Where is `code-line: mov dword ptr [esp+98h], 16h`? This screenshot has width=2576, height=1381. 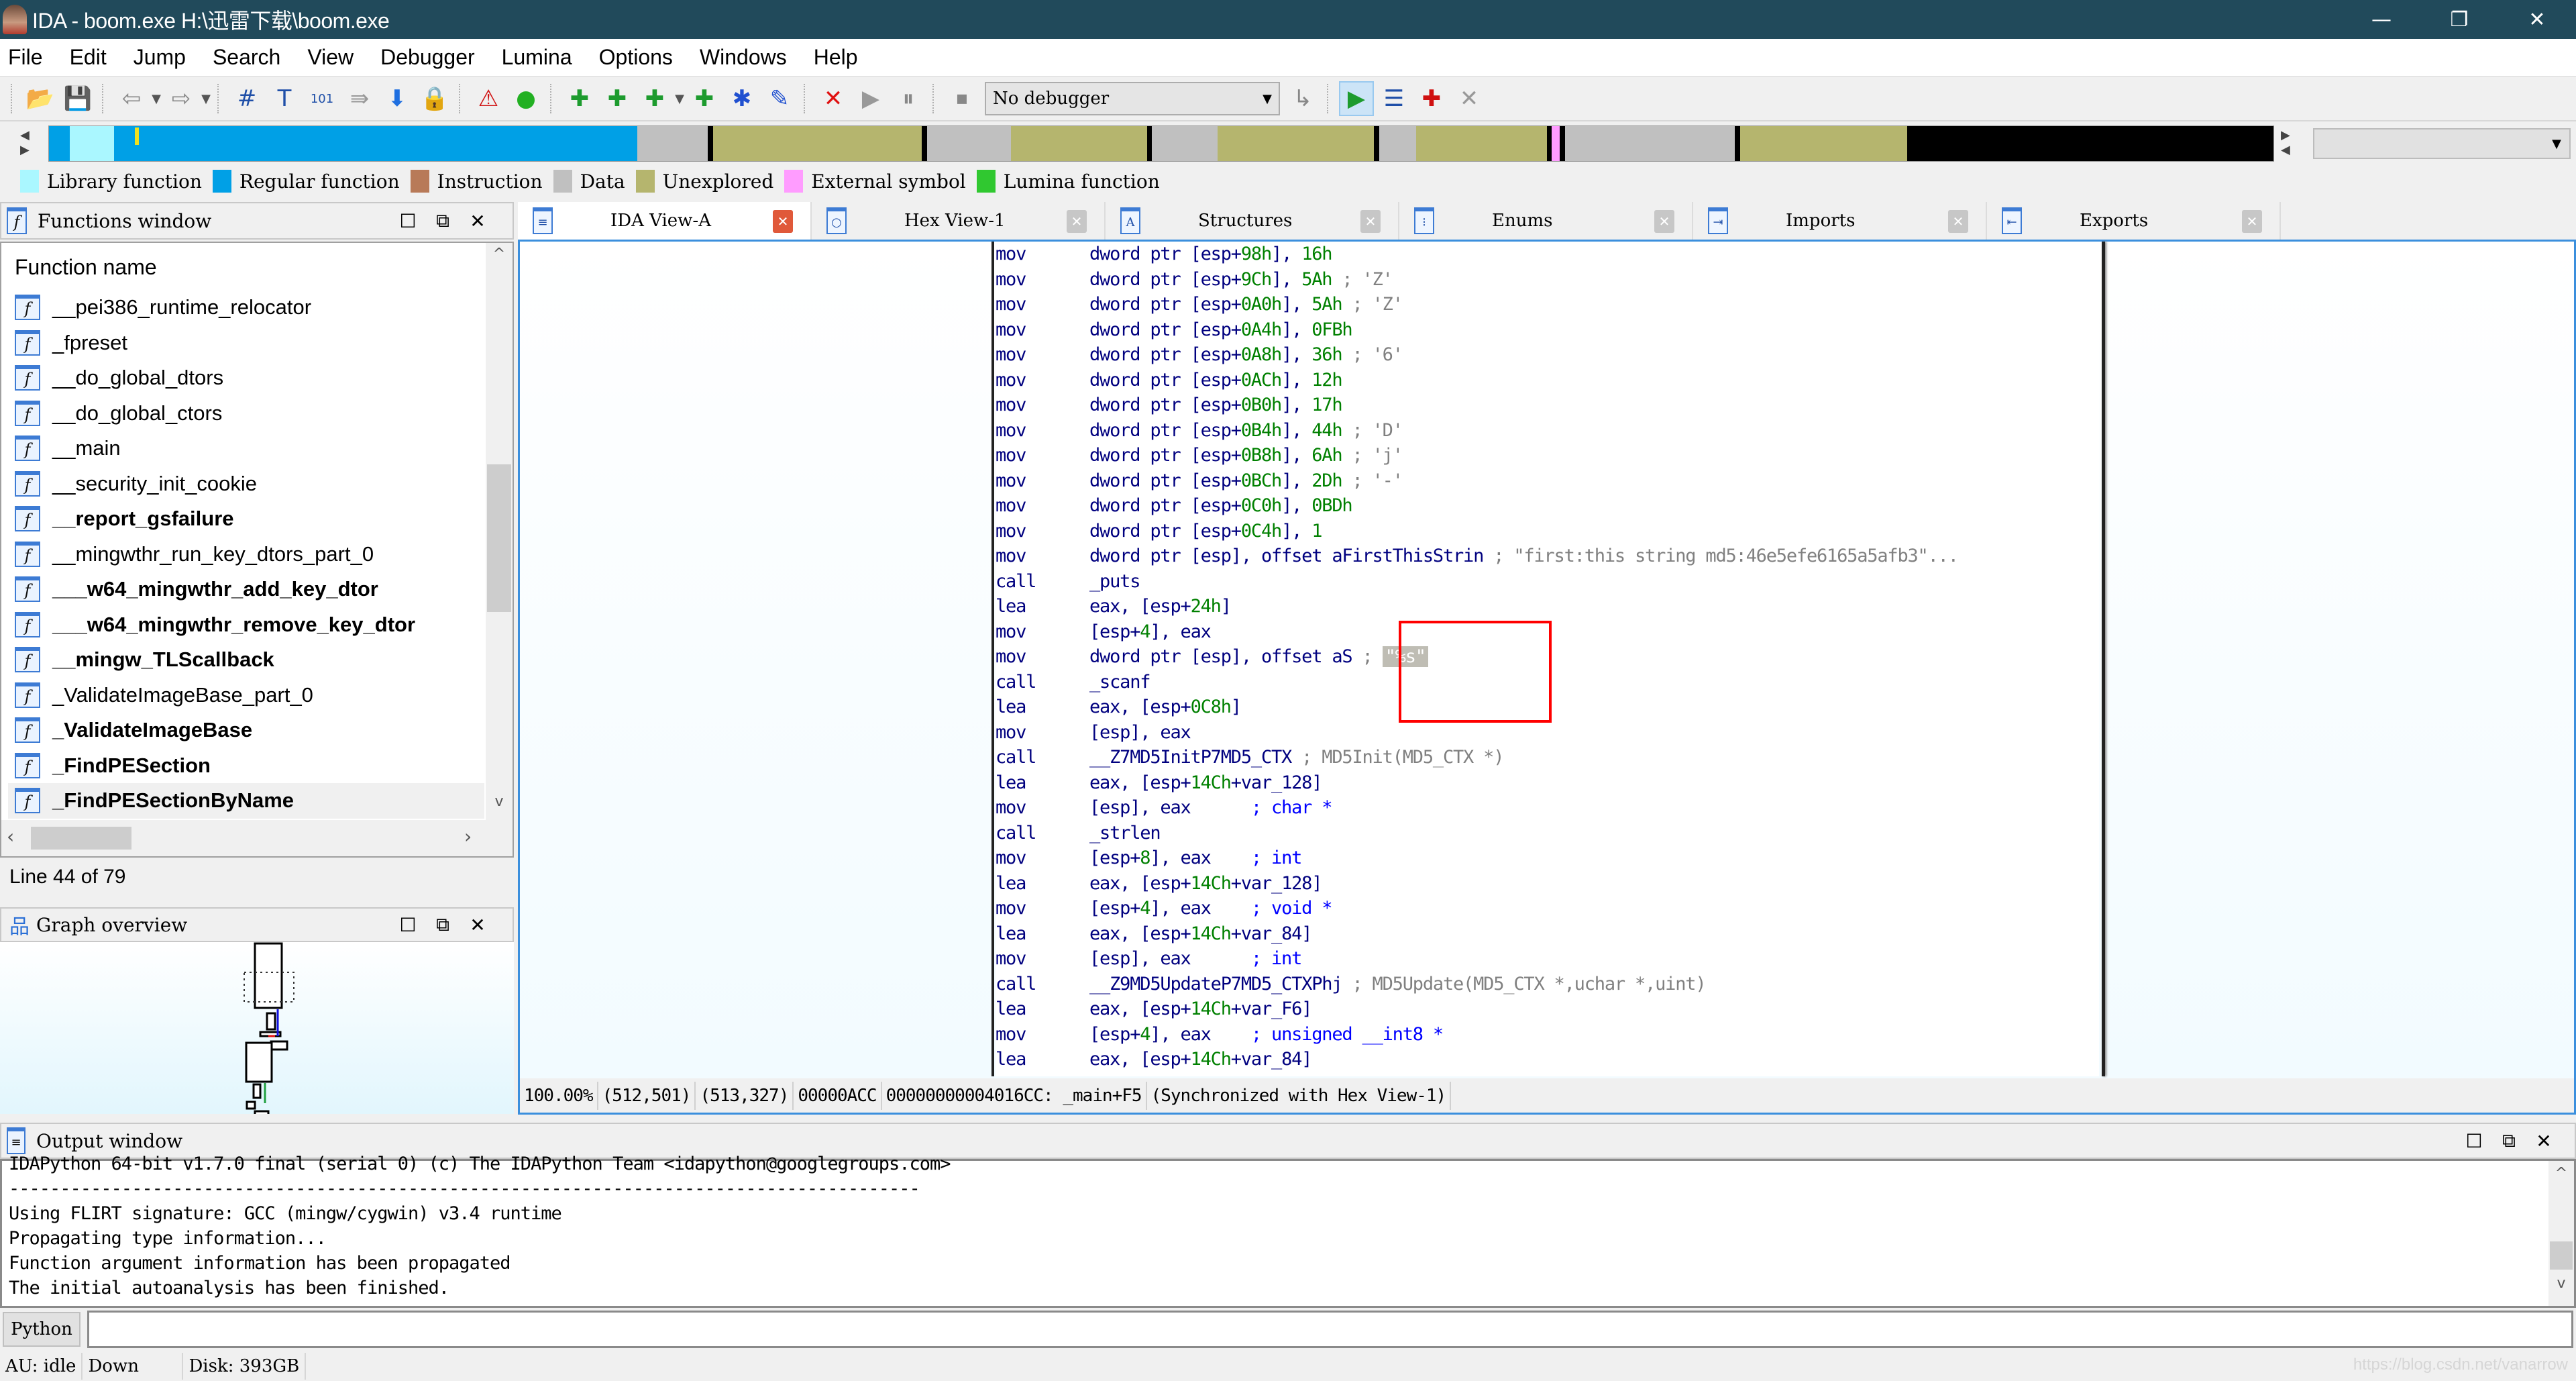
code-line: mov dword ptr [esp+98h], 16h is located at coordinates (1477, 254).